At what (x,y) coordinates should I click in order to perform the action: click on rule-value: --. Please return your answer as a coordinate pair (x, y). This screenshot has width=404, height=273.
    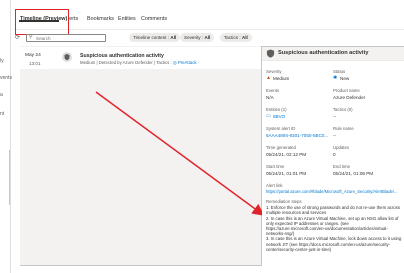
    Looking at the image, I should click on (335, 135).